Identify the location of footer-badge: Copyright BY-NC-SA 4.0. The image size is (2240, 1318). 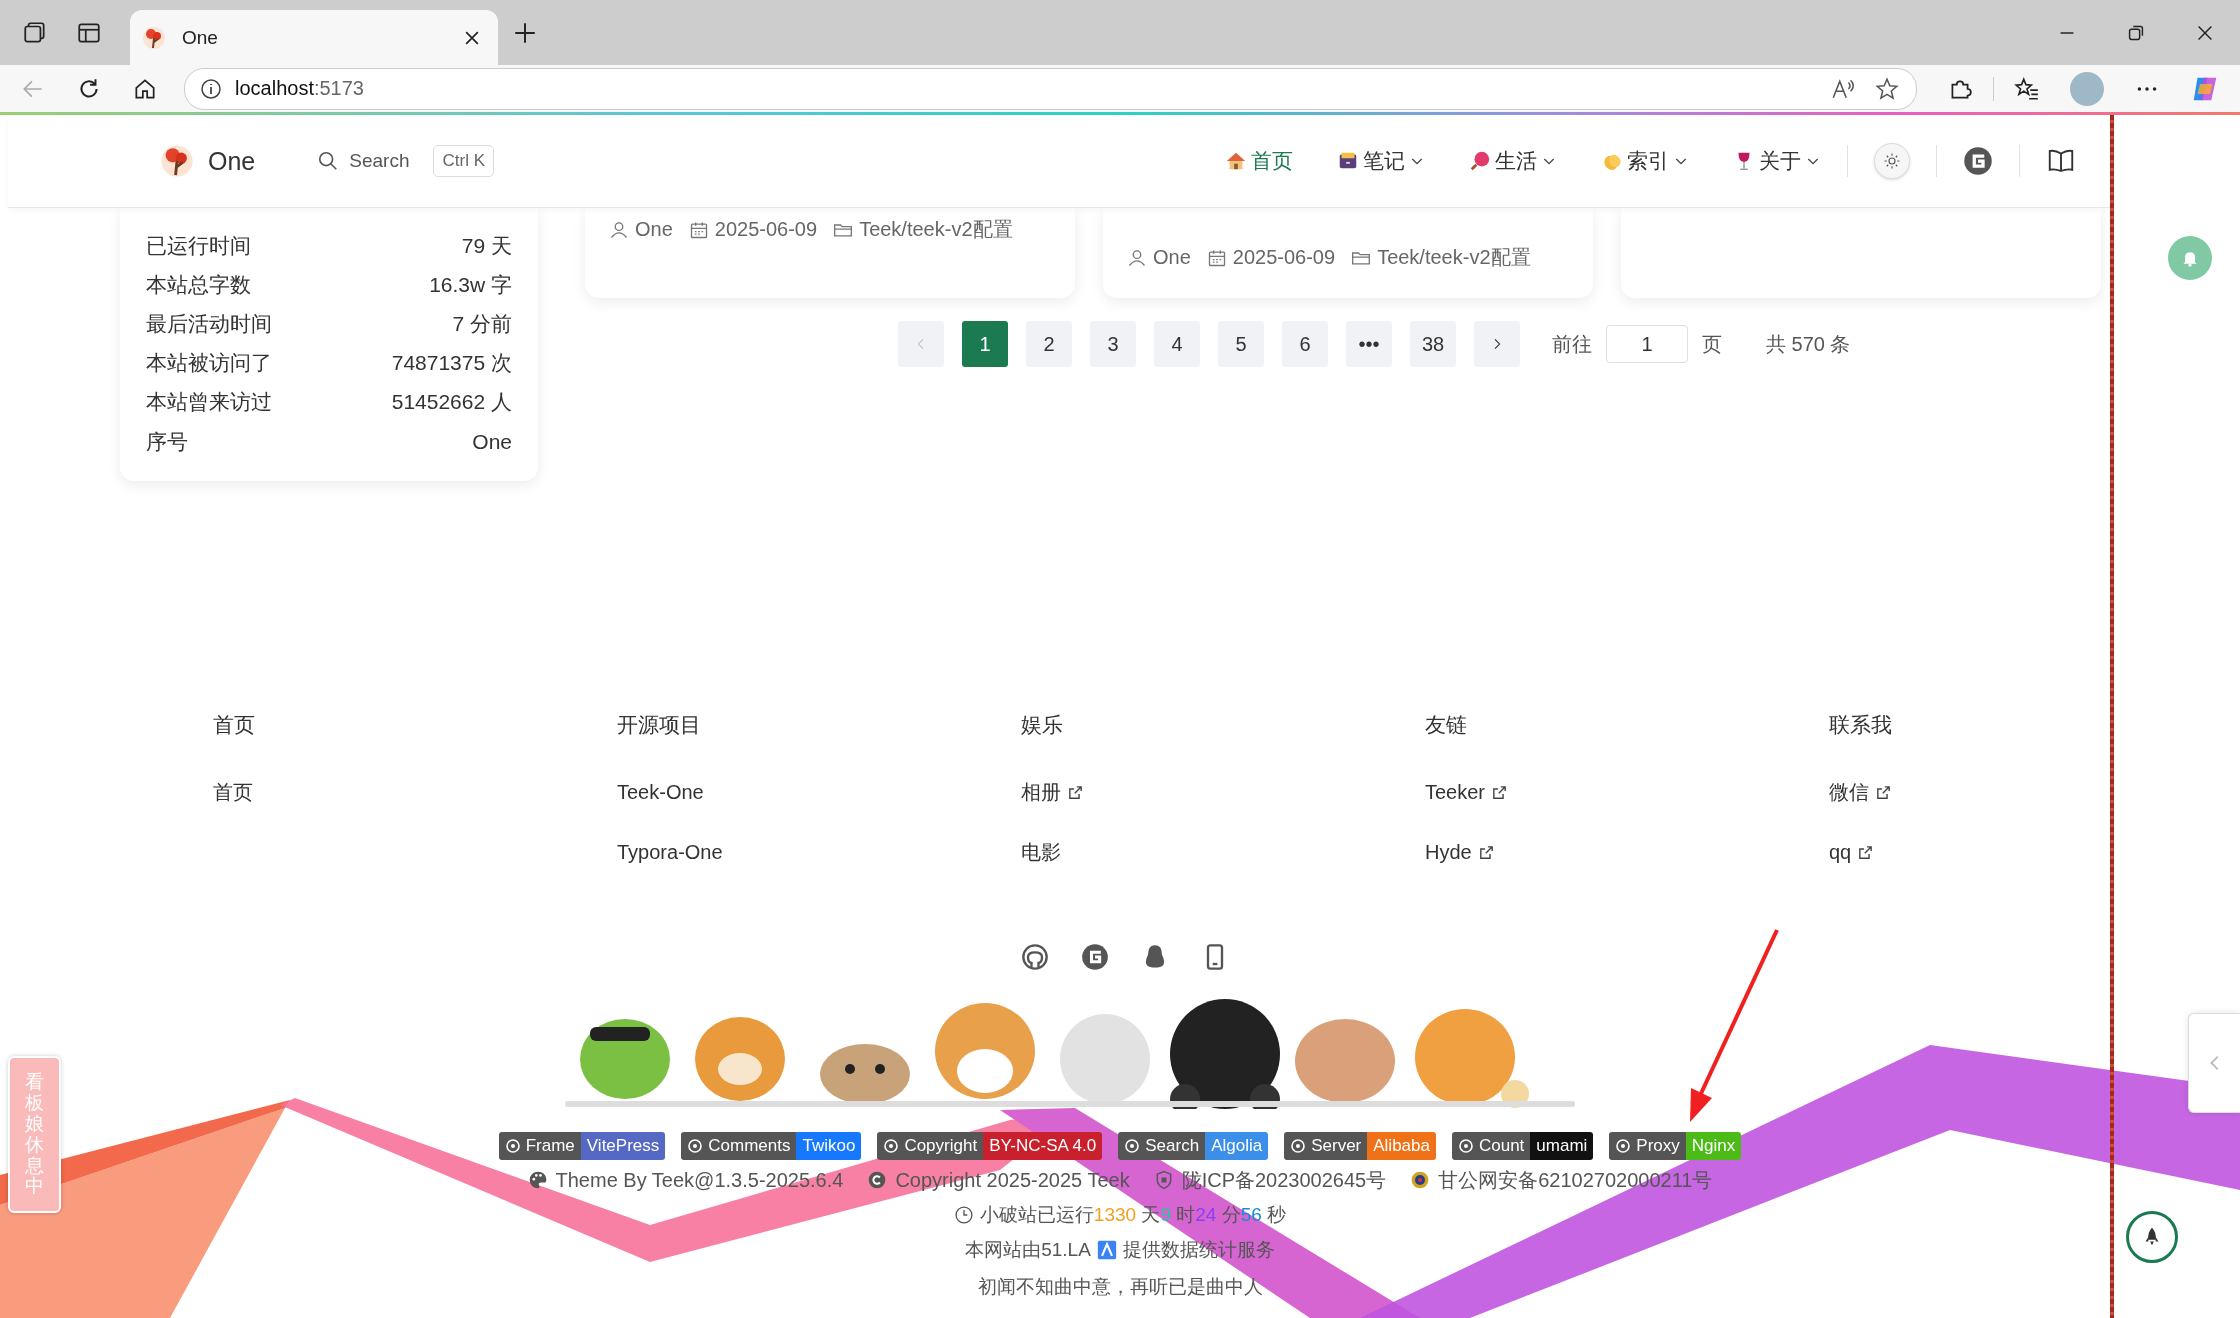
(990, 1146).